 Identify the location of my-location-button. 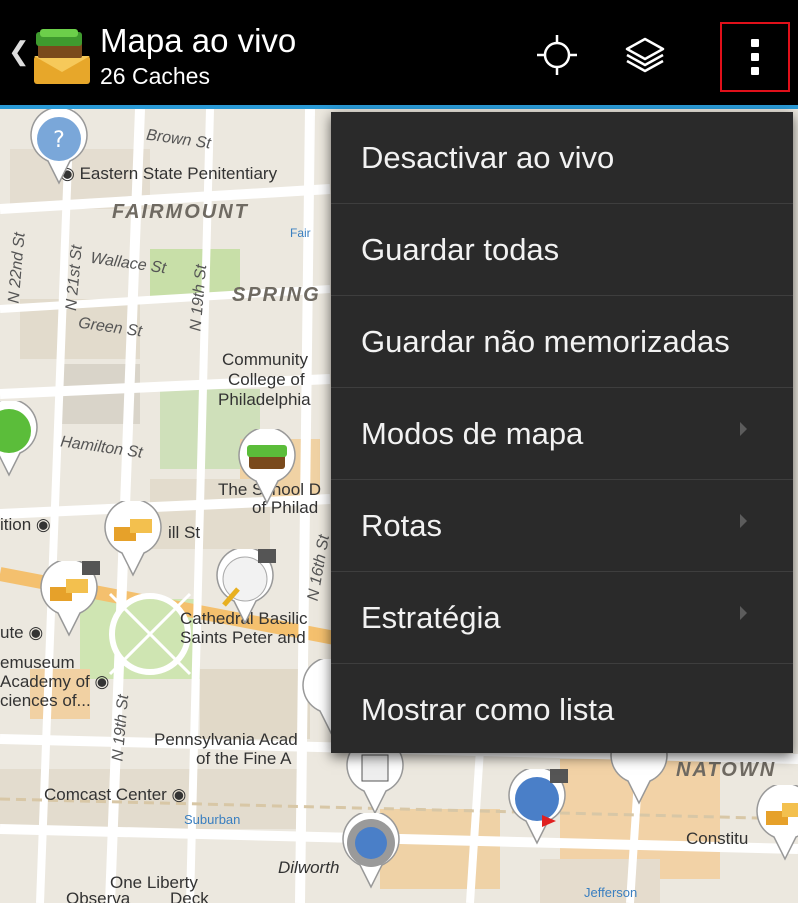
(557, 55).